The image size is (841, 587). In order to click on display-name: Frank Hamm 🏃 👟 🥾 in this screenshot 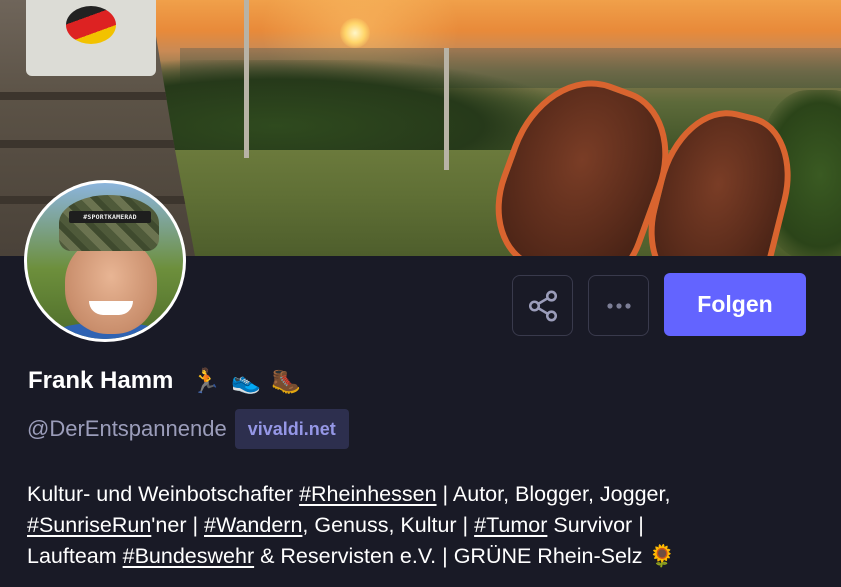, I will do `click(164, 381)`.